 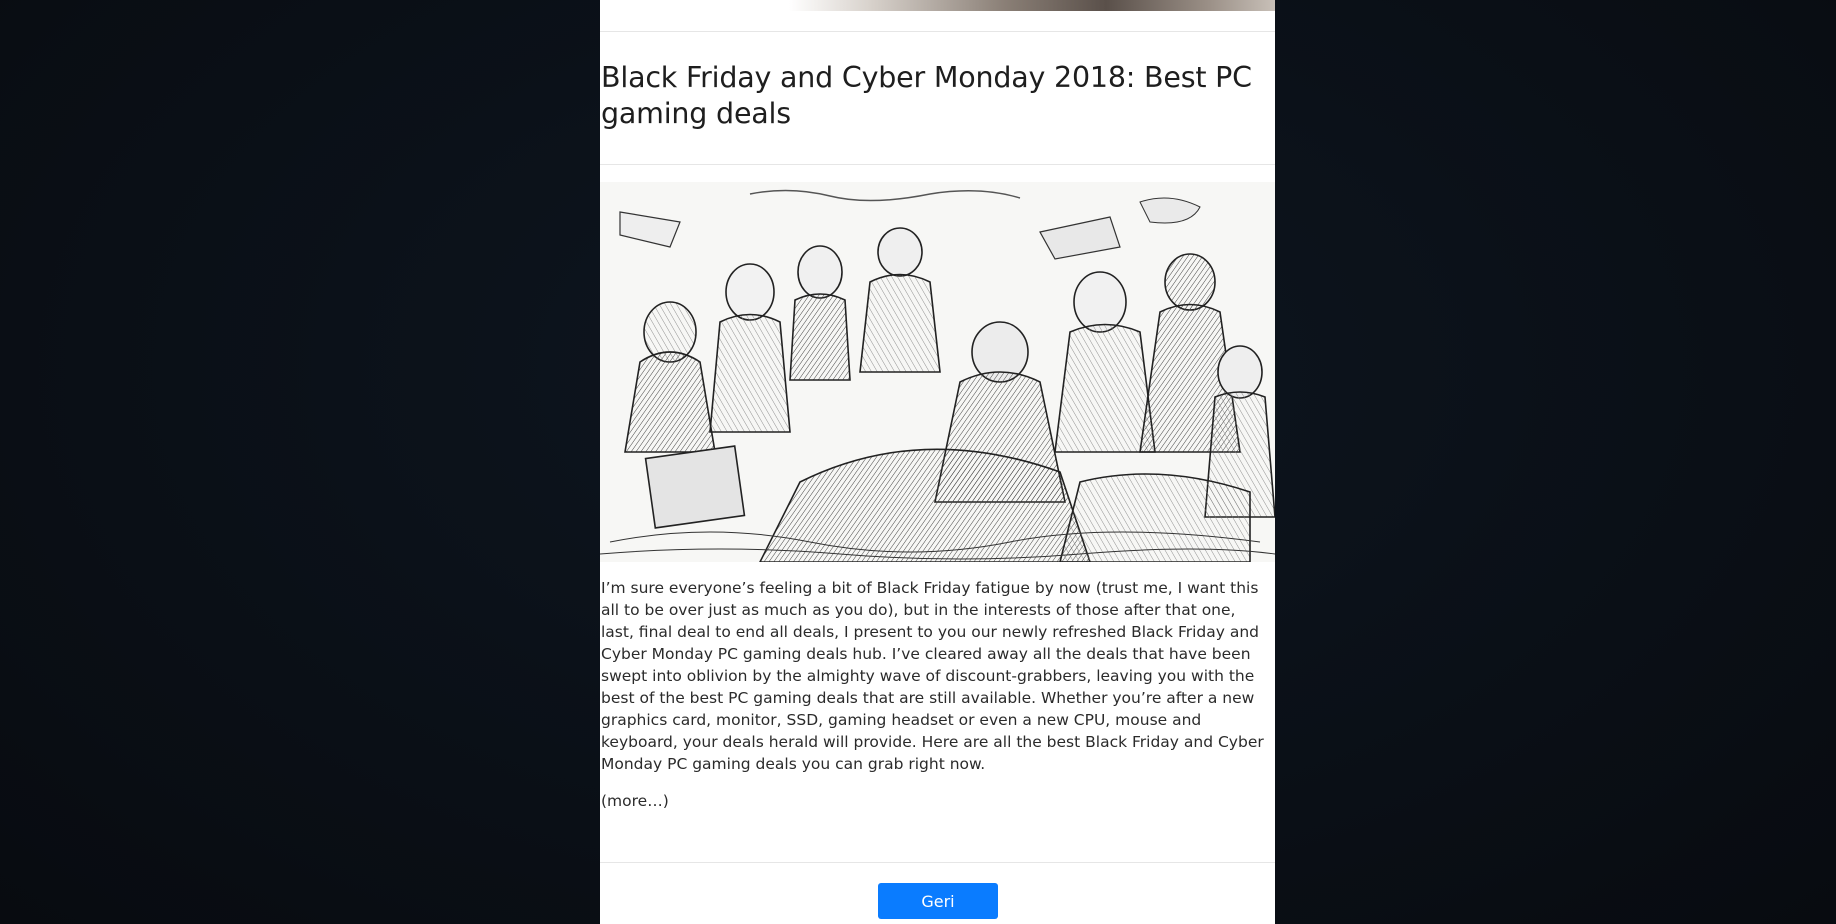 What do you see at coordinates (938, 901) in the screenshot?
I see `back-button: Geri` at bounding box center [938, 901].